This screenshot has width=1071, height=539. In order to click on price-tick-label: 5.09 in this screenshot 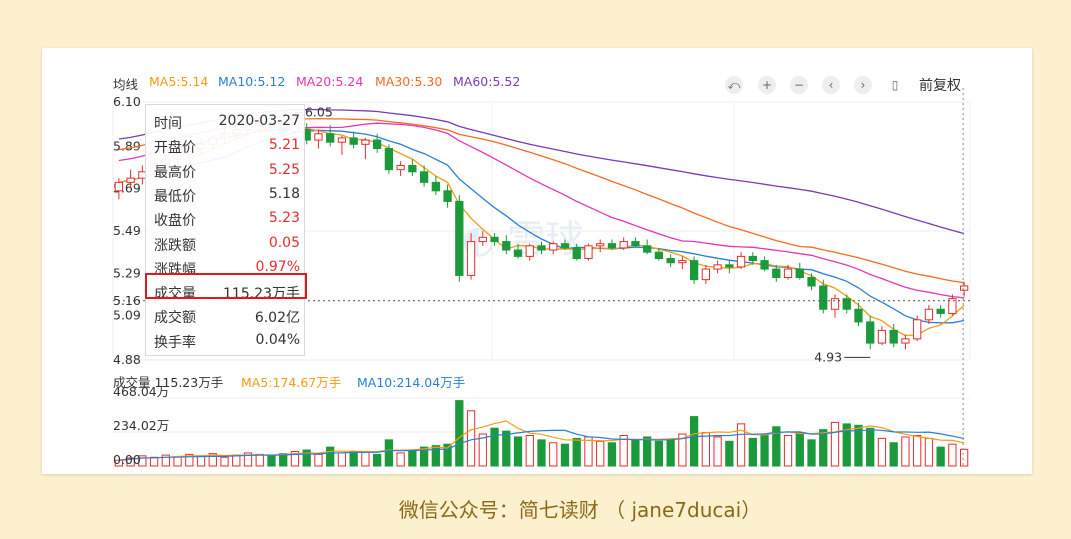, I will do `click(127, 315)`.